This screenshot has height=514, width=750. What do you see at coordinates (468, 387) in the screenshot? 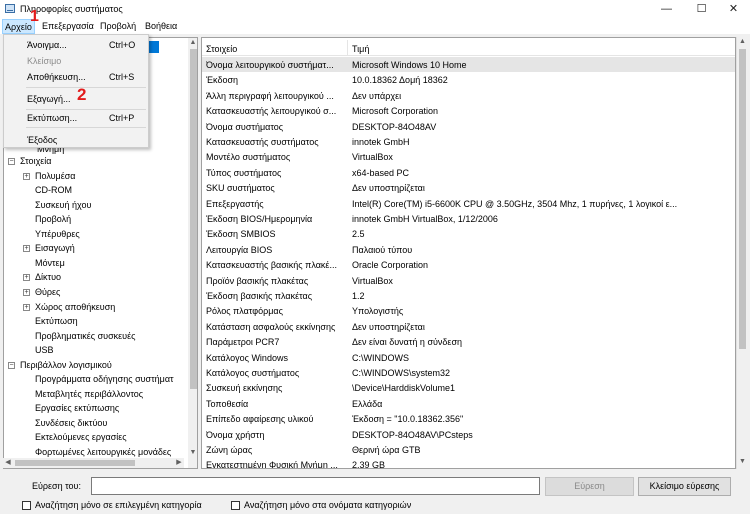
I see `table-row: Συσκευή εκκίνησης \Device\HarddiskVolume1` at bounding box center [468, 387].